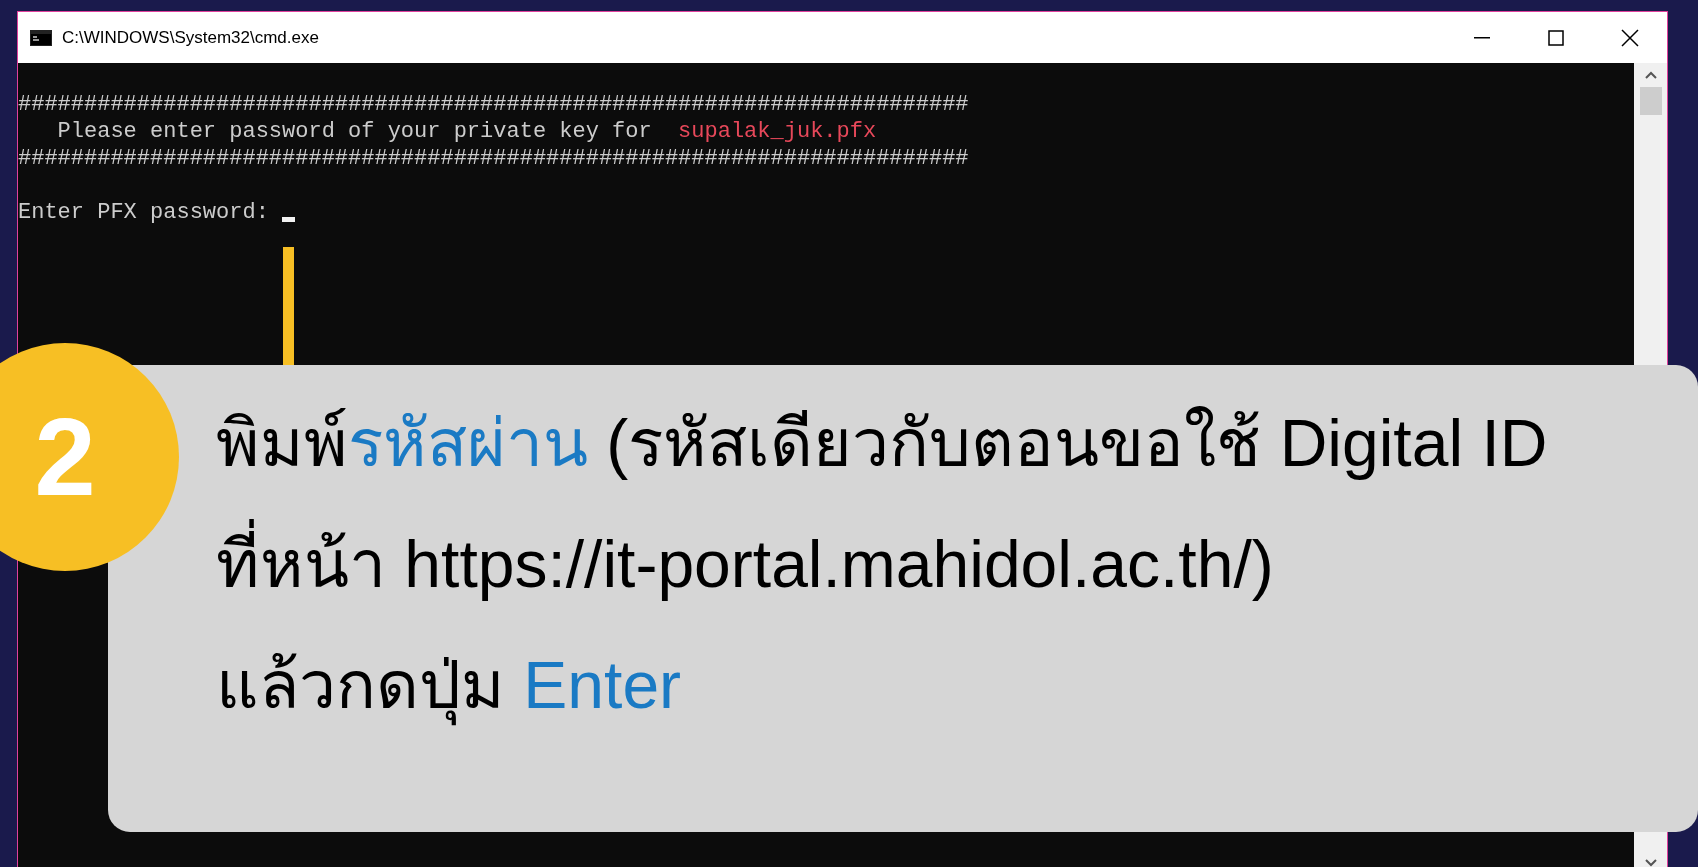 The width and height of the screenshot is (1698, 867). I want to click on scrollbar-thumb, so click(1650, 101).